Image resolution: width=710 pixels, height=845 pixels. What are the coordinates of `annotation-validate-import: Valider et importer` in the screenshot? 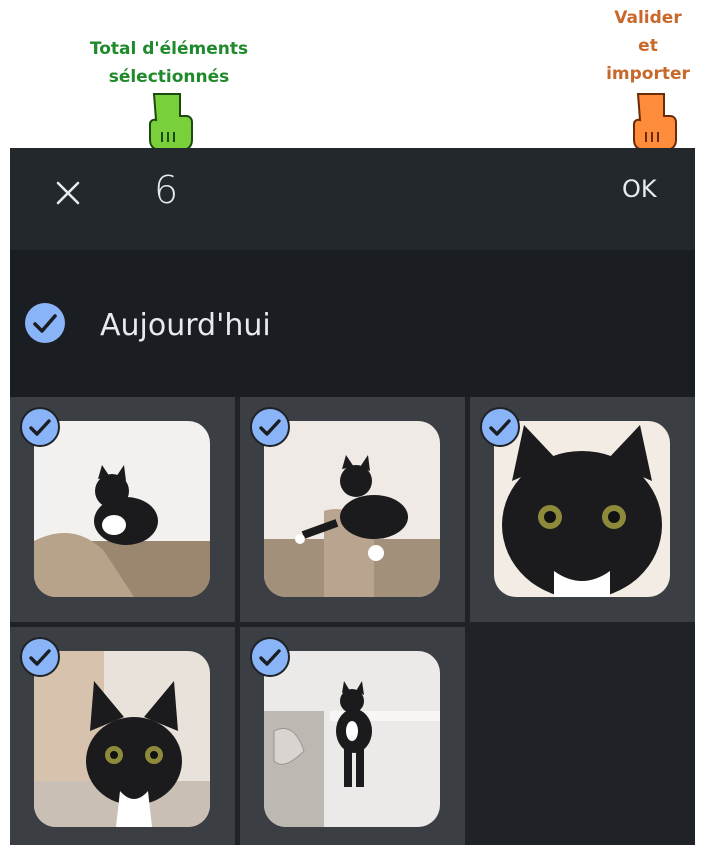 It's located at (648, 46).